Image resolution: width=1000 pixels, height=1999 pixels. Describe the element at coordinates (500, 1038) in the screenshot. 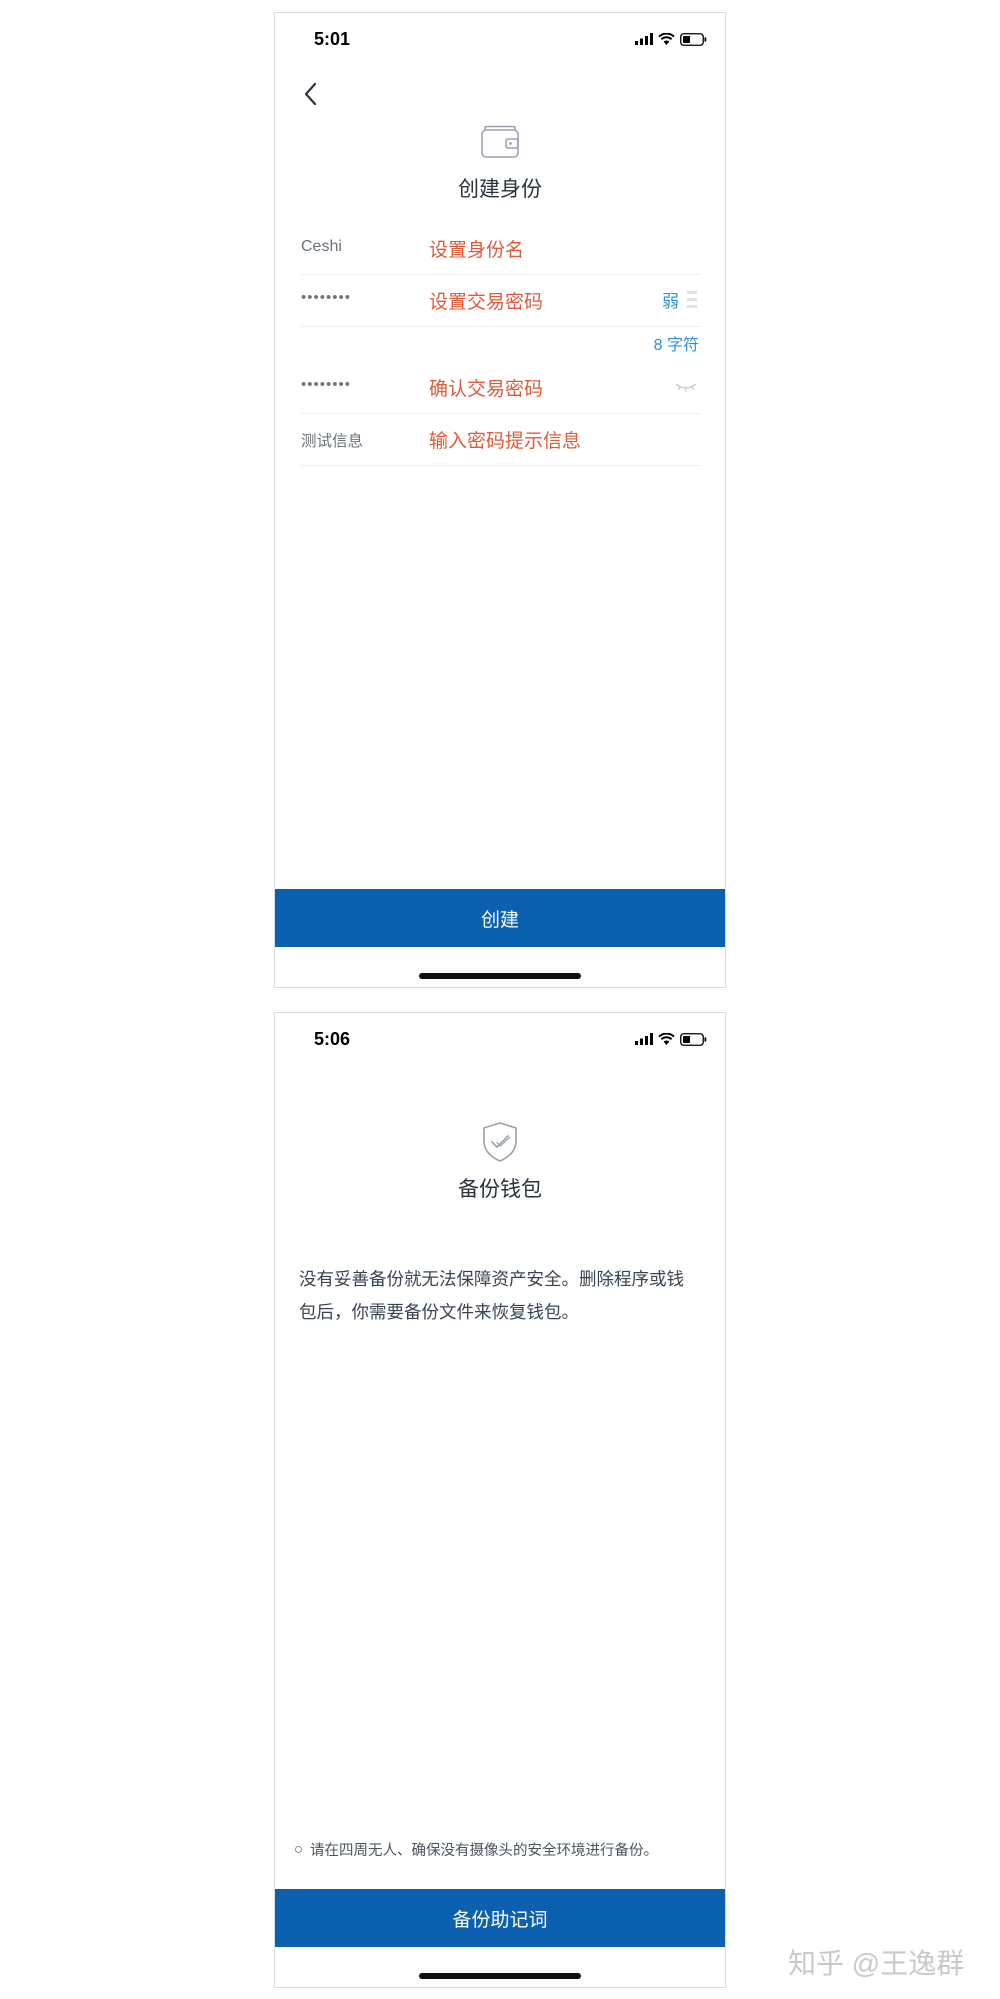

I see `status-bar: 5:06` at that location.